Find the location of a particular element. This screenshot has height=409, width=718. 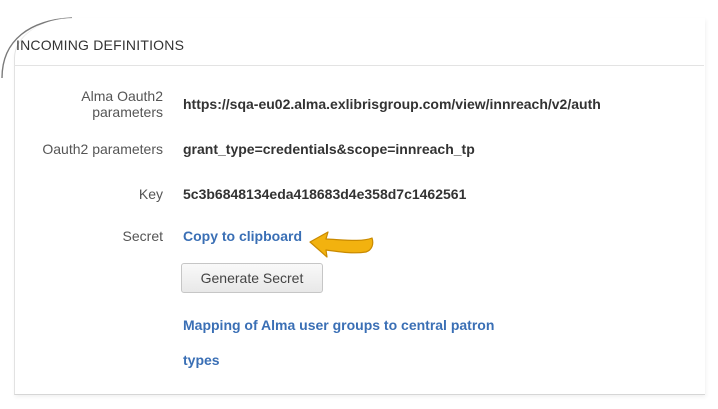

panel-title: INCOMING DEFINITIONS is located at coordinates (100, 45).